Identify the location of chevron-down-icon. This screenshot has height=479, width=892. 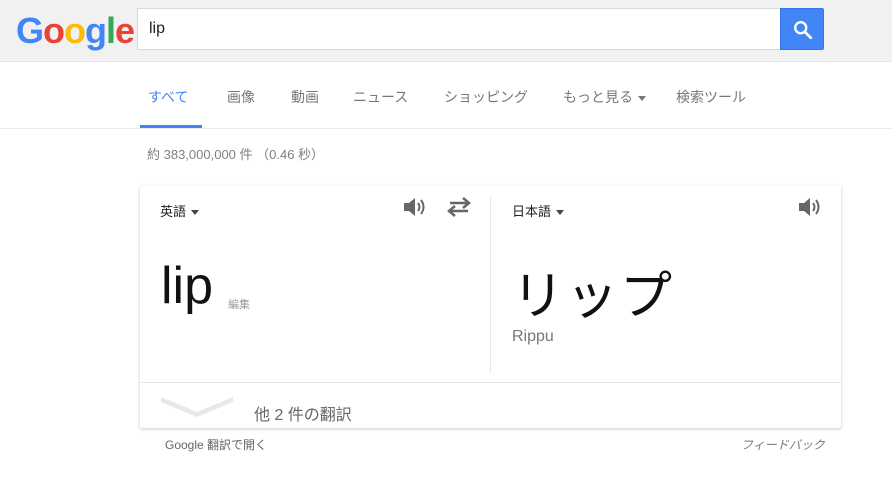
(197, 407).